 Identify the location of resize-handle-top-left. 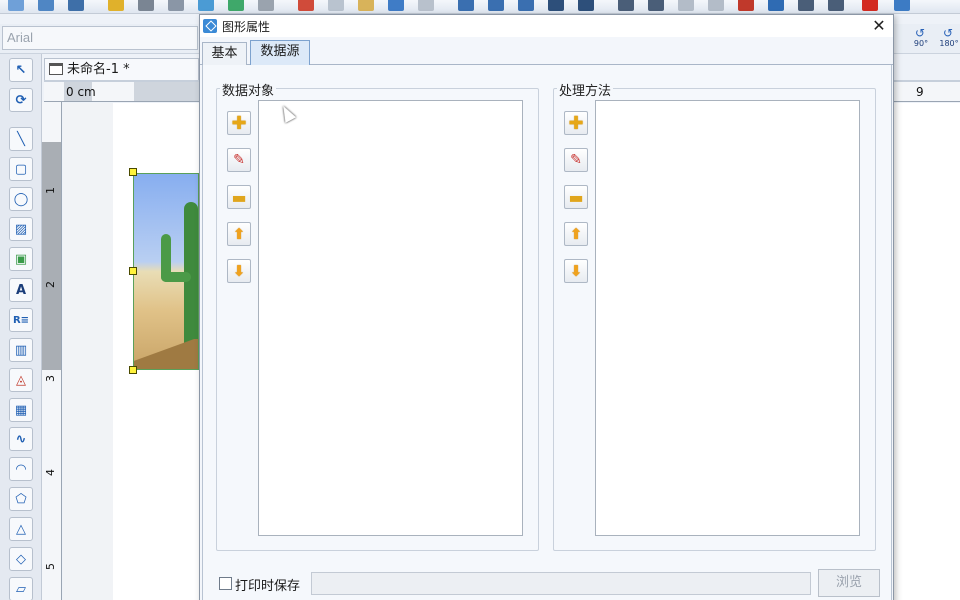
(133, 172).